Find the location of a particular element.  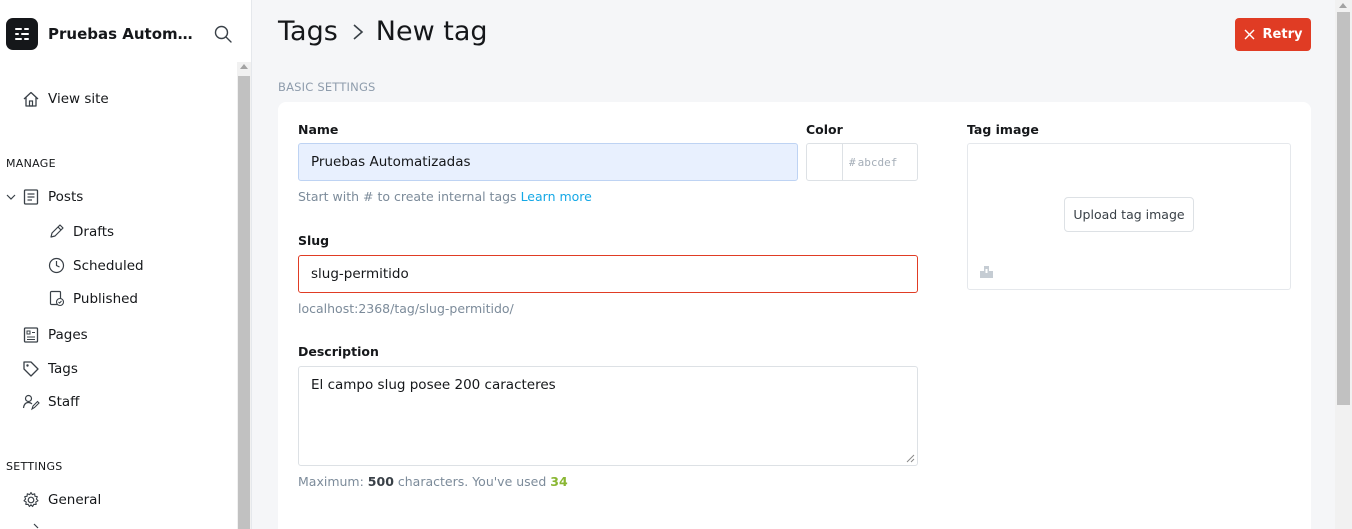

site-header: Pruebas Automatizadas is located at coordinates (102, 34).